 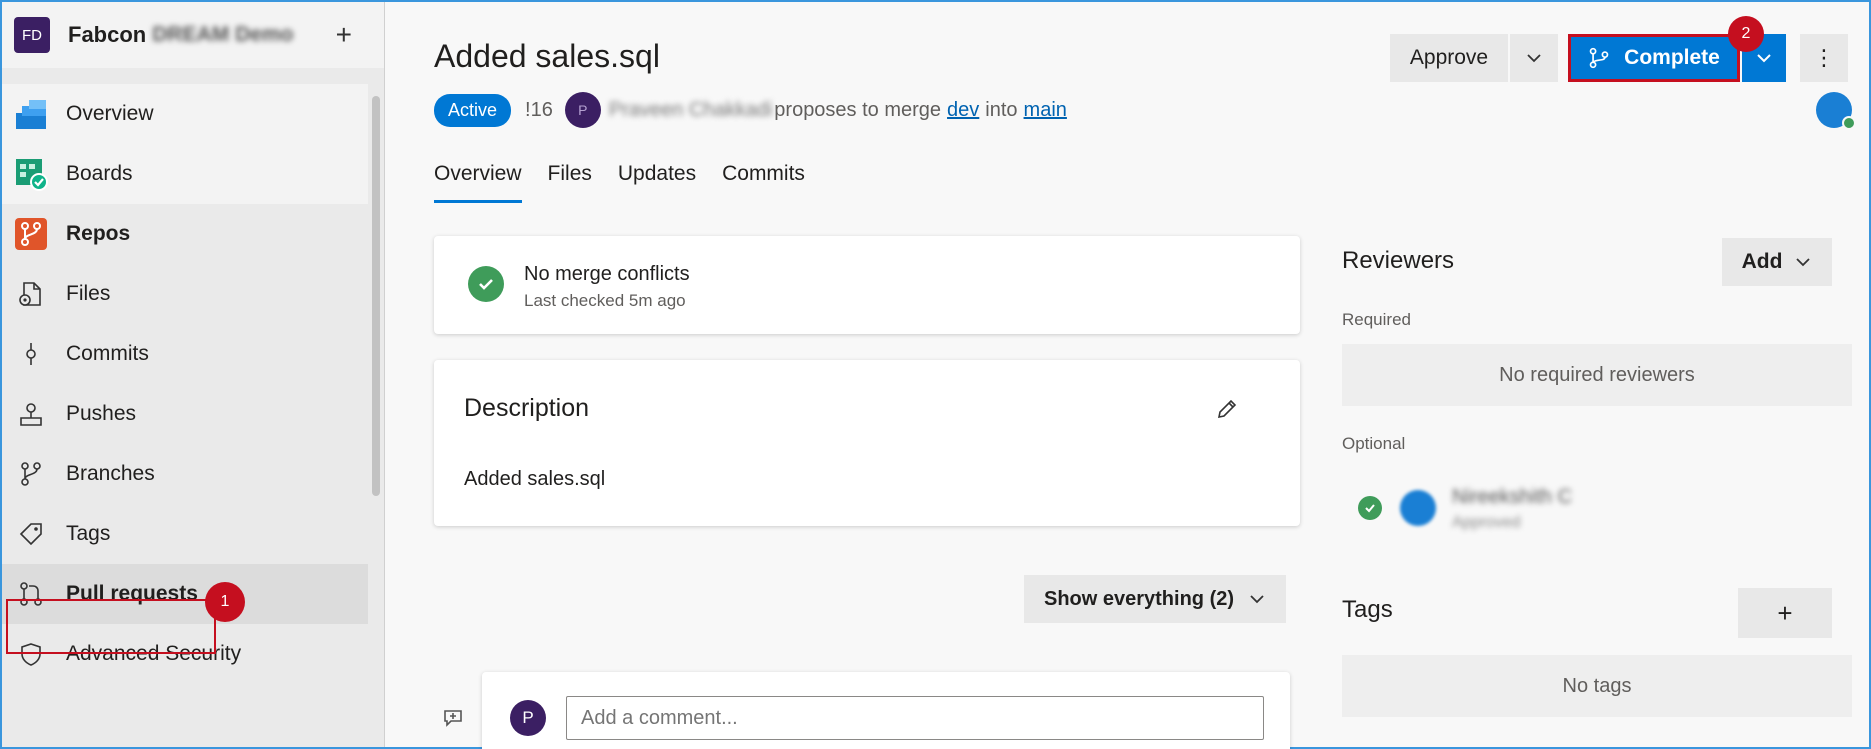 What do you see at coordinates (453, 718) in the screenshot?
I see `add-comment-icon` at bounding box center [453, 718].